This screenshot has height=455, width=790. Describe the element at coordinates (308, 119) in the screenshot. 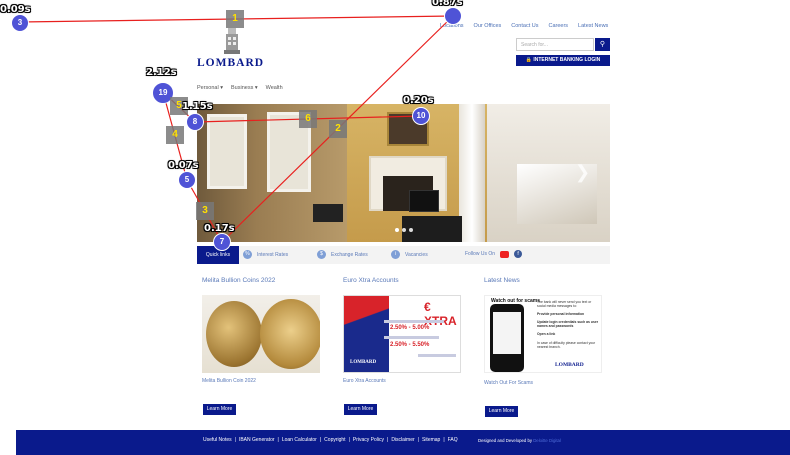

I see `step-label: 6` at that location.